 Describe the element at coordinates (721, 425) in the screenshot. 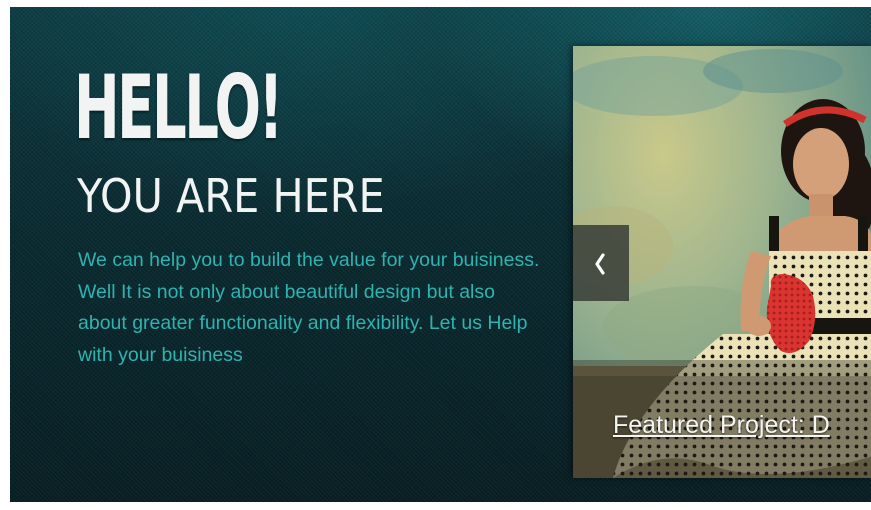

I see `featured-project-caption-link: Featured Project: D` at that location.